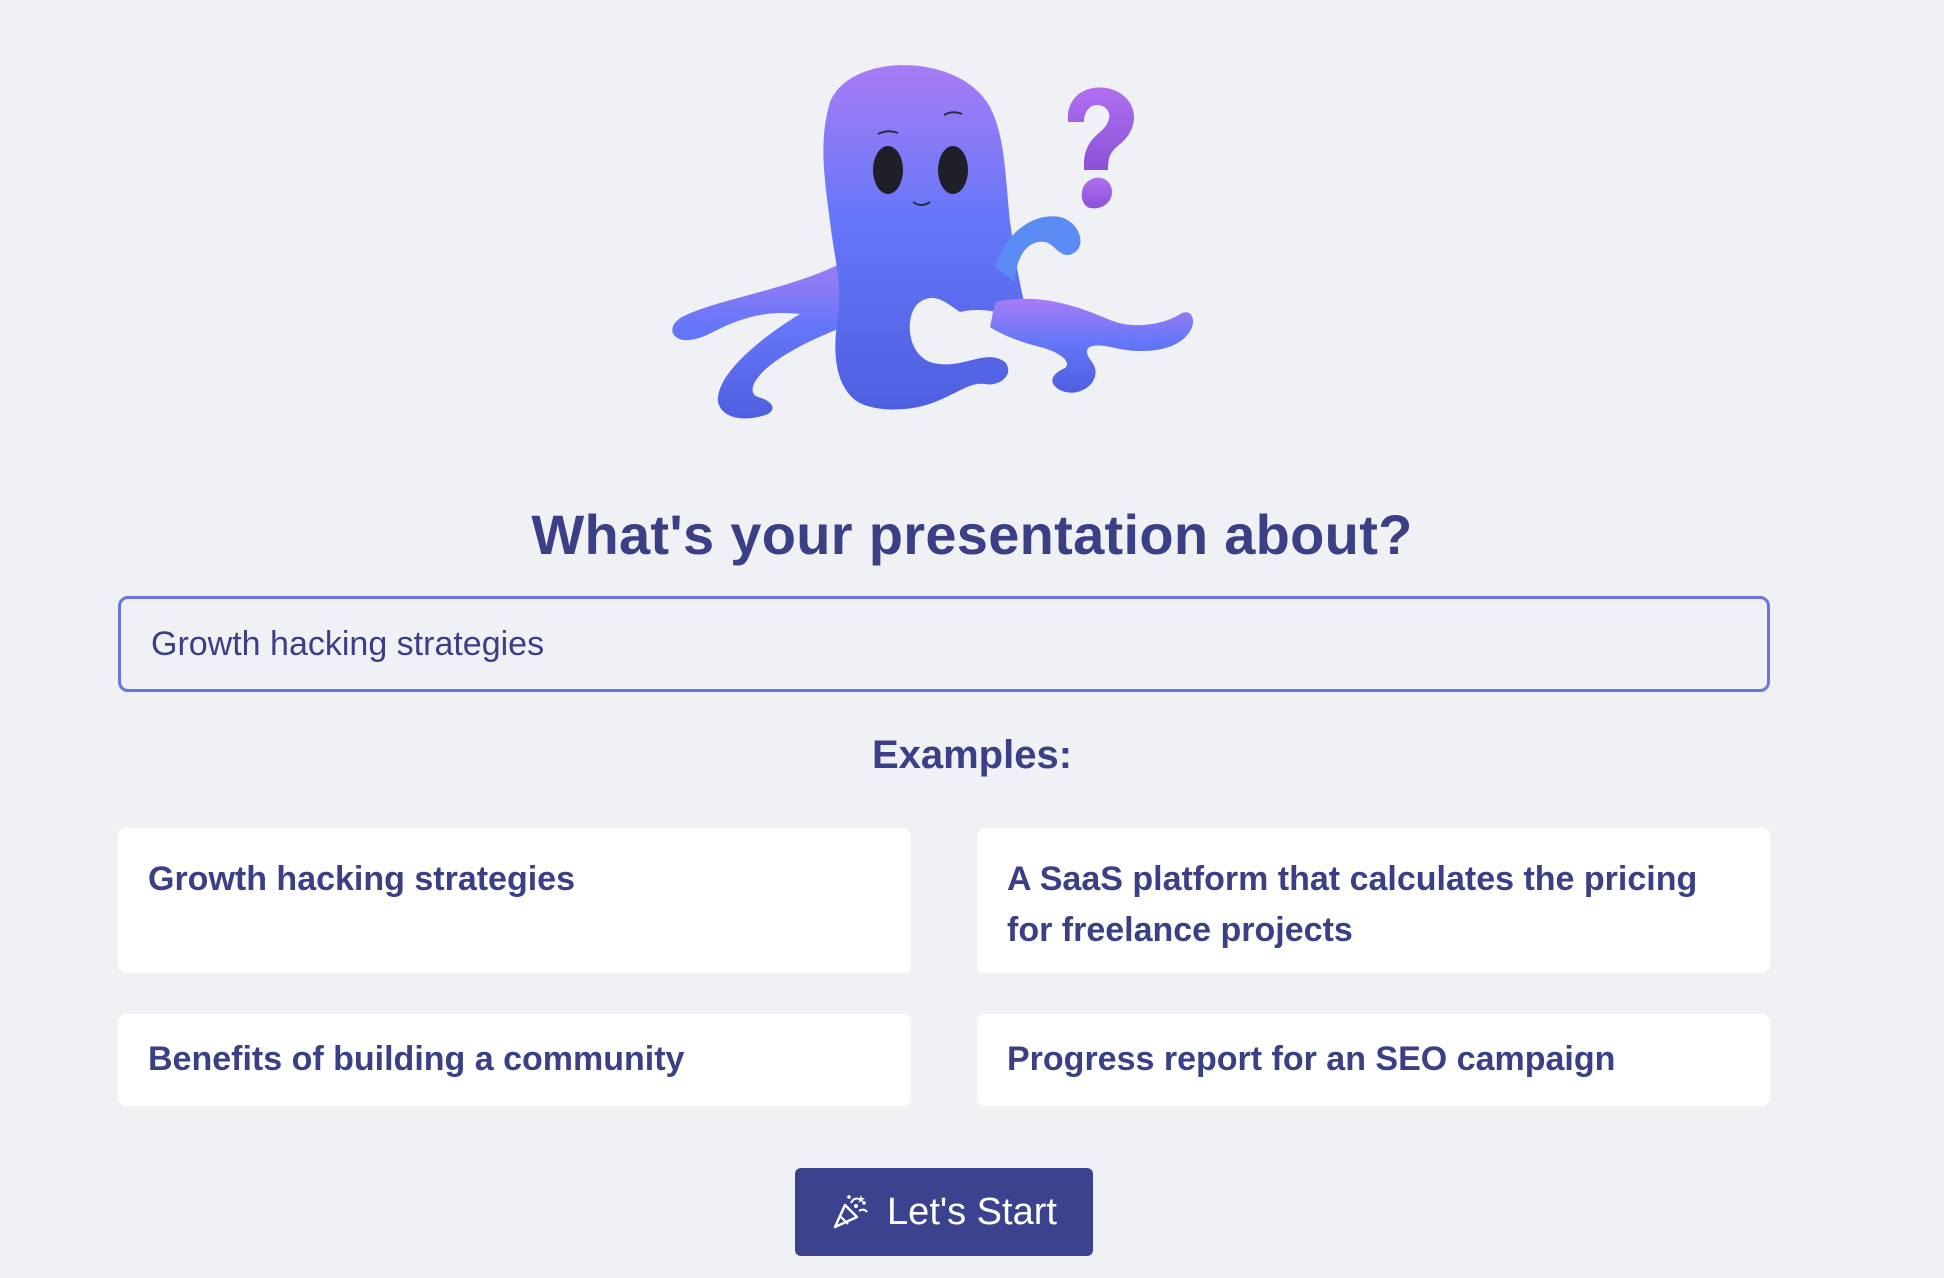 The image size is (1944, 1278). I want to click on party-popper-icon, so click(850, 1212).